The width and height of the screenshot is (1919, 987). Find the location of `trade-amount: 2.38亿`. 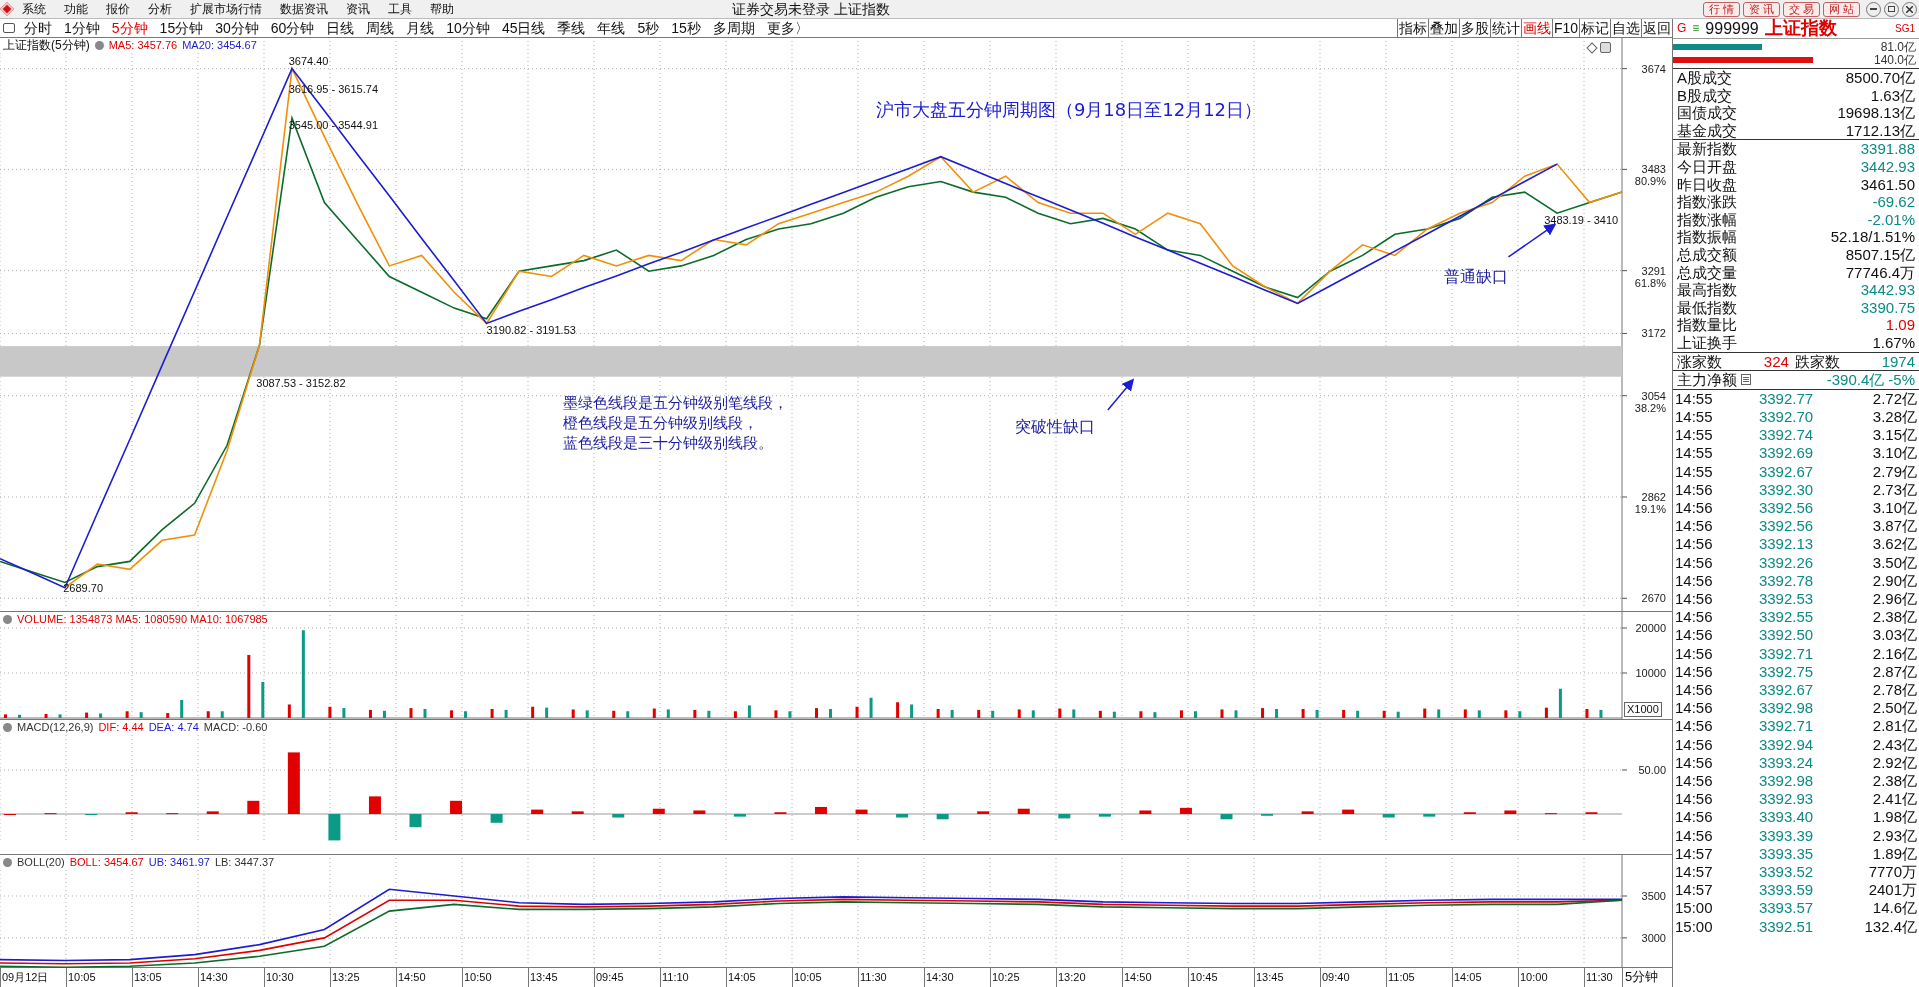

trade-amount: 2.38亿 is located at coordinates (1894, 617).